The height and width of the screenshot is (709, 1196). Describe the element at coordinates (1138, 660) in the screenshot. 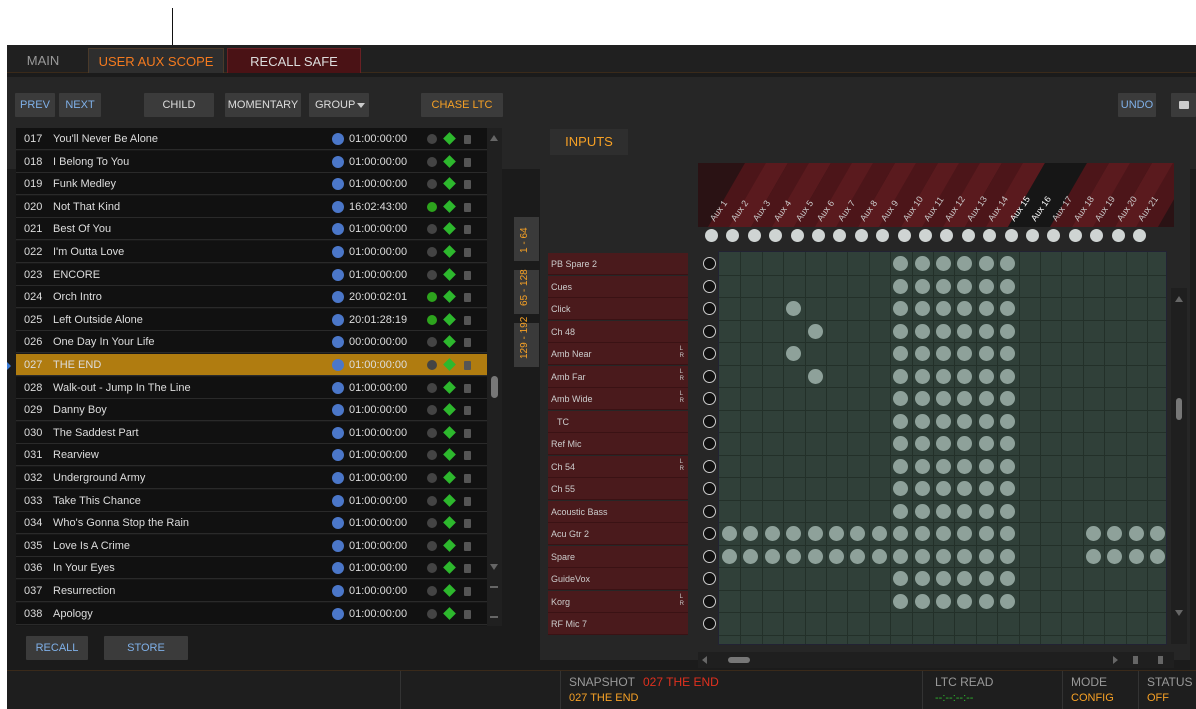

I see `rewind-icon` at that location.